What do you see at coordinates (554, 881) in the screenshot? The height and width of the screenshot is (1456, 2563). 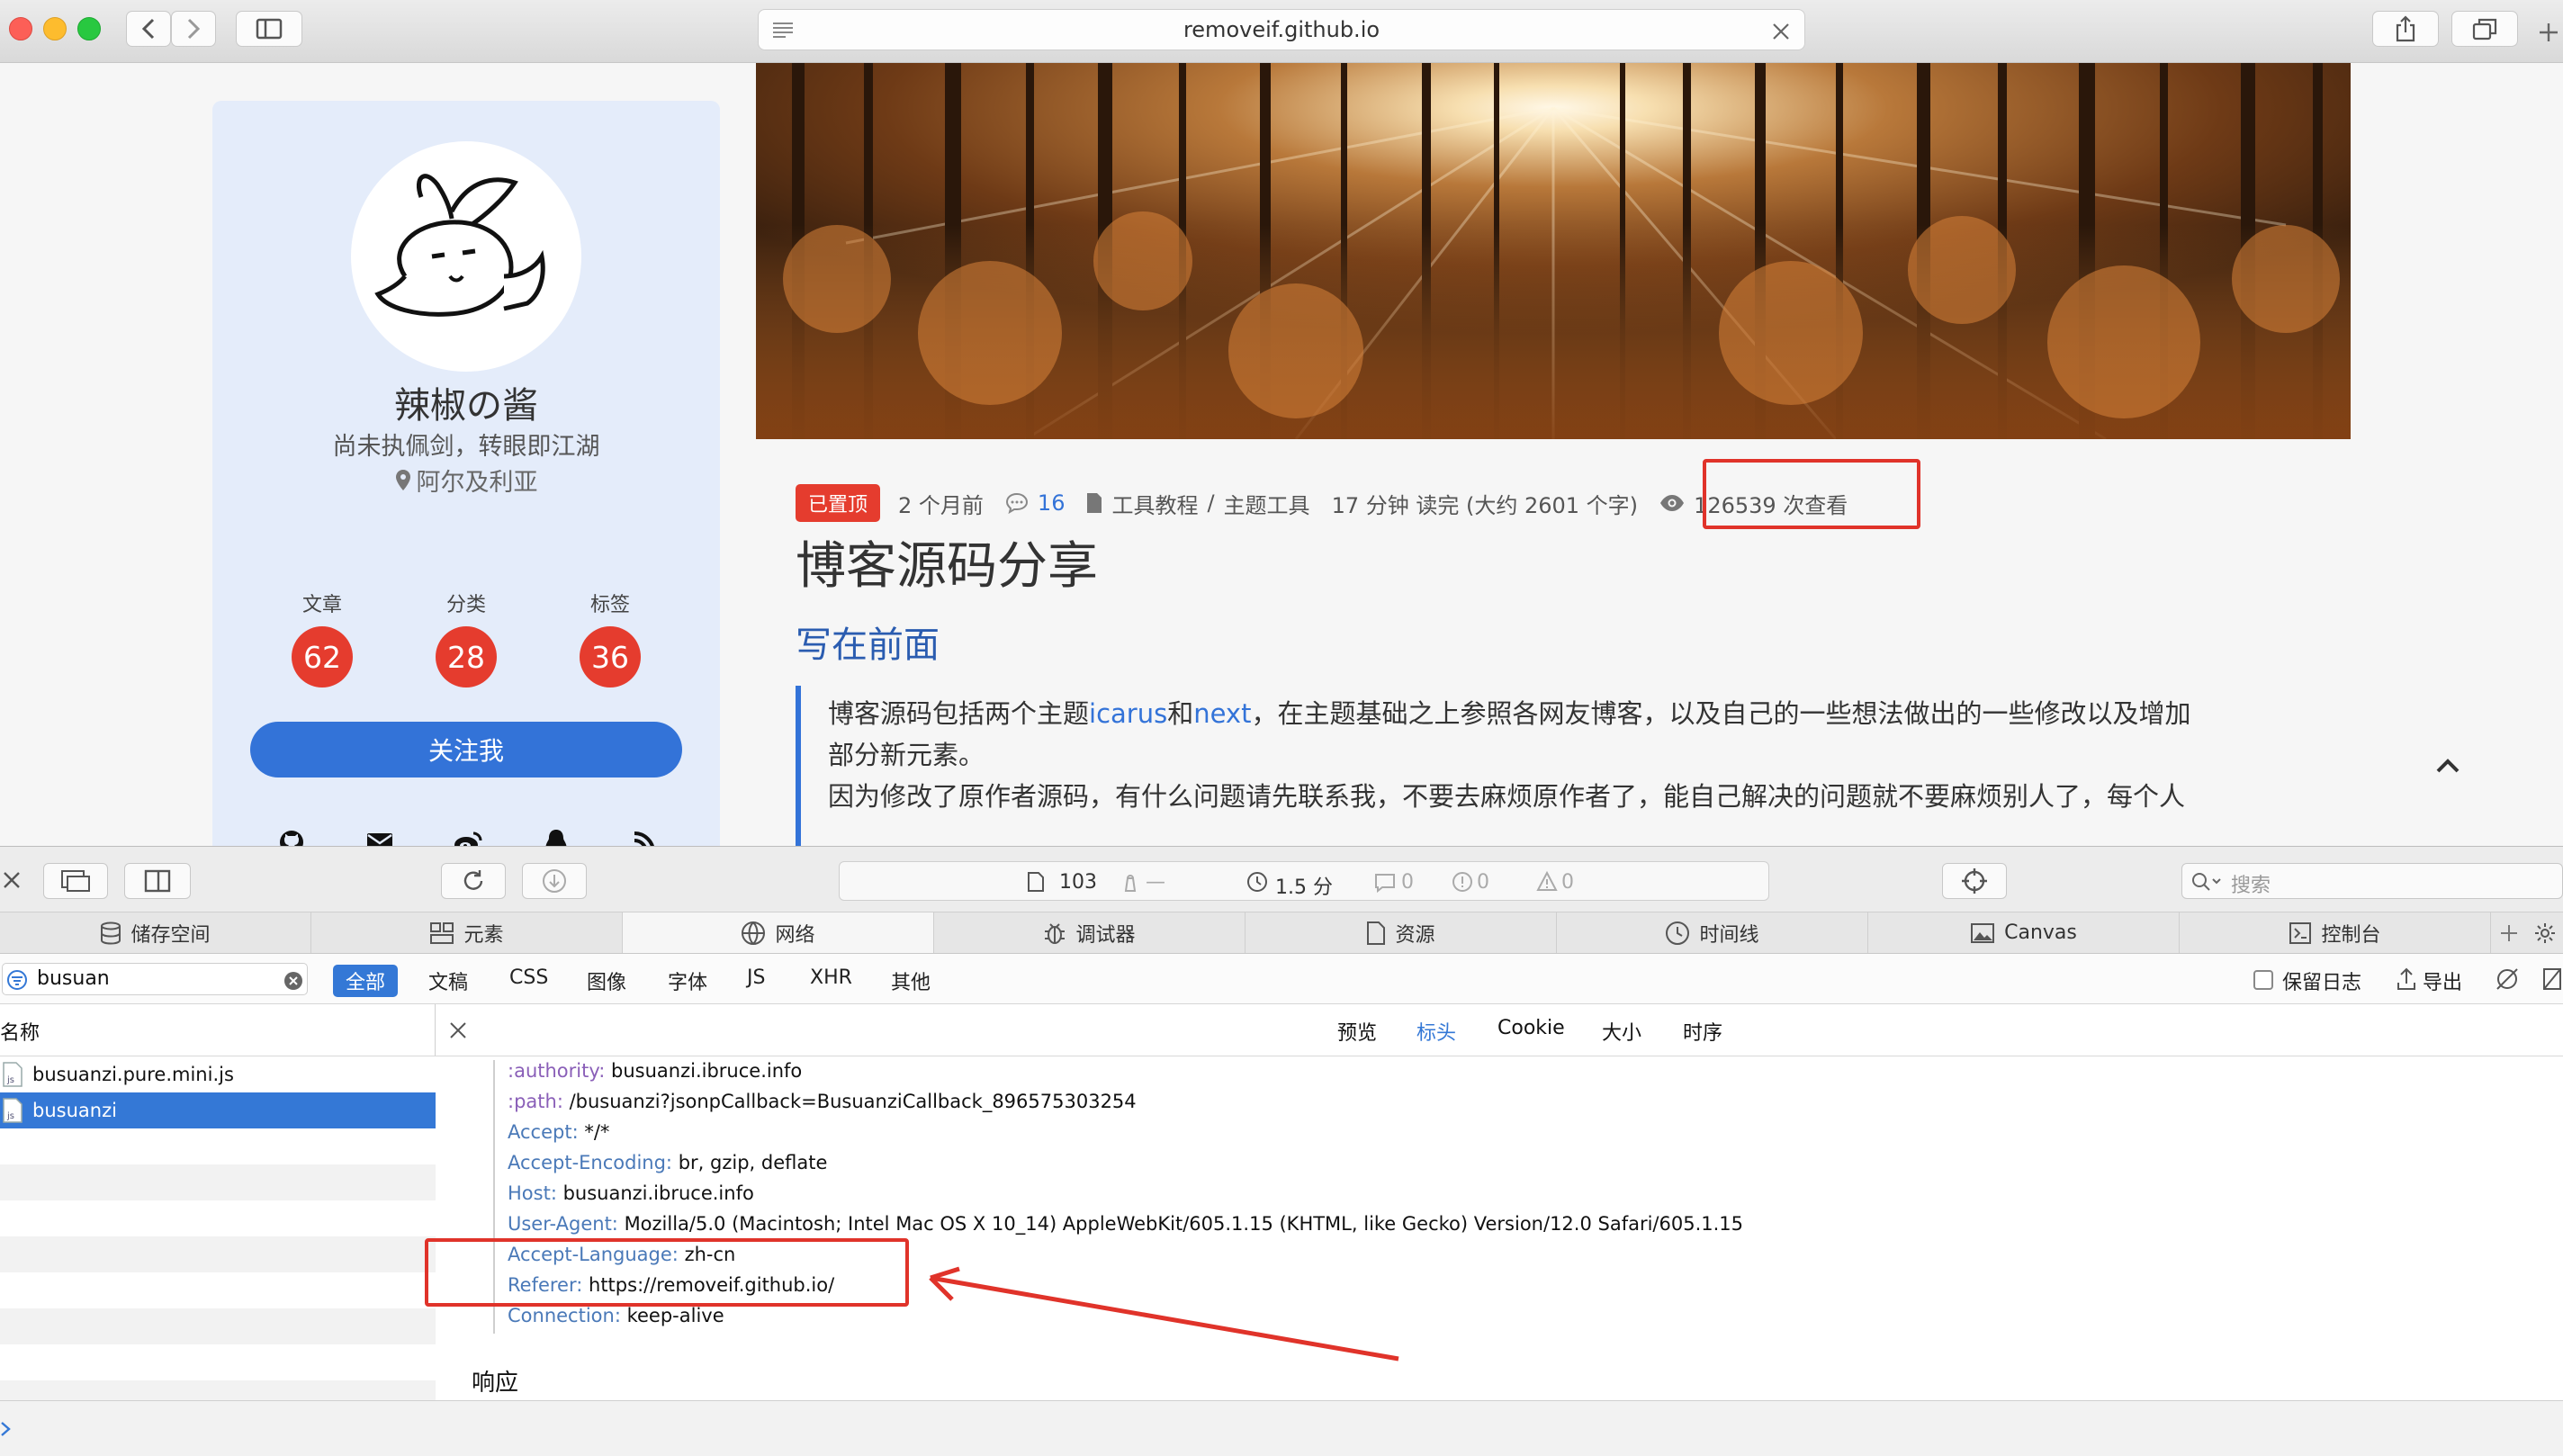 I see `download-button` at bounding box center [554, 881].